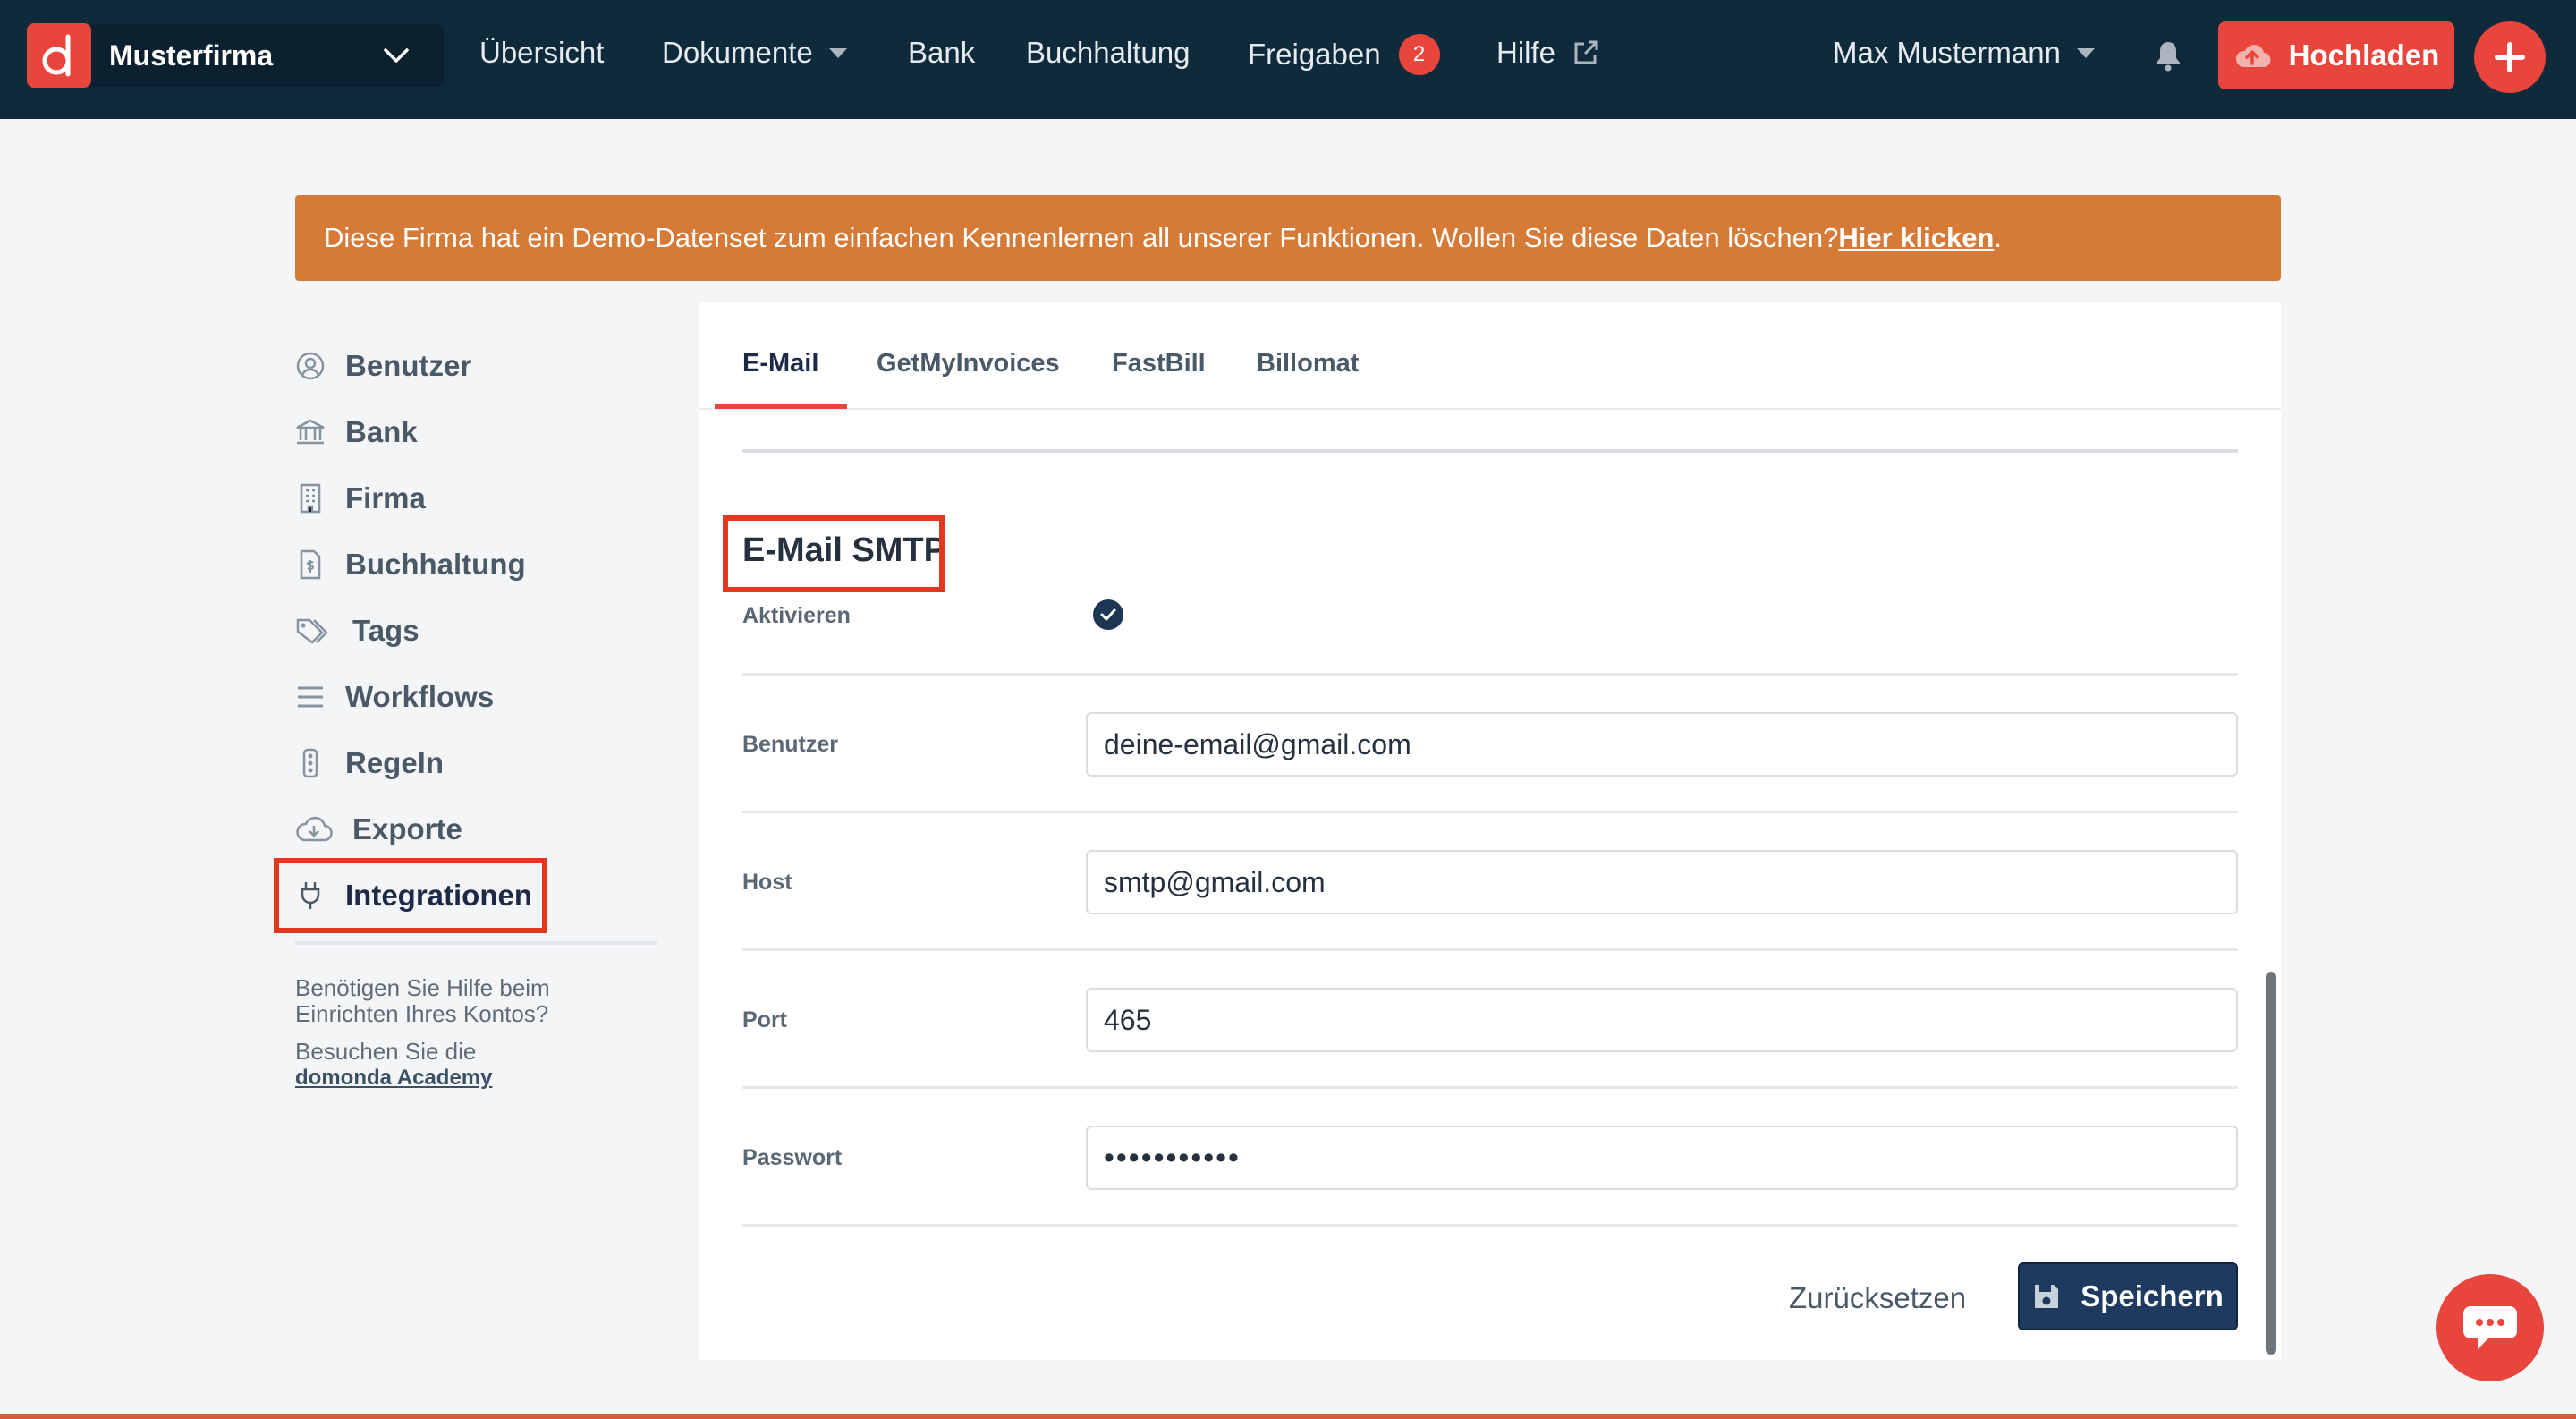 Image resolution: width=2576 pixels, height=1419 pixels. I want to click on sidebar-item-bank: Bank, so click(356, 432).